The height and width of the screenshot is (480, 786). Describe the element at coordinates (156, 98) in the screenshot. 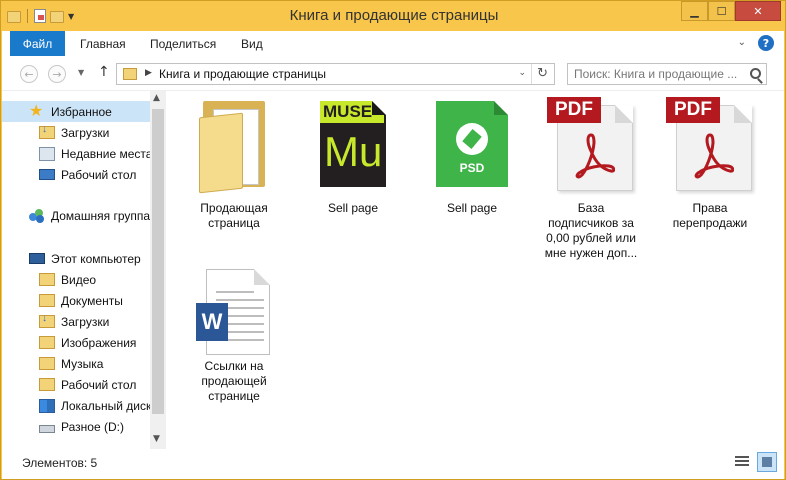

I see `scroll-up-icon: ▲` at that location.